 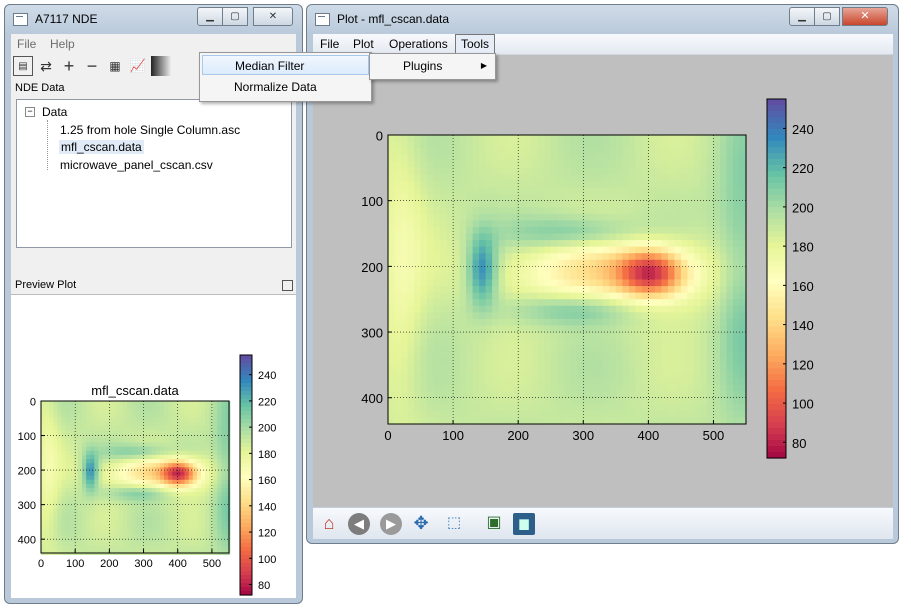 What do you see at coordinates (524, 524) in the screenshot?
I see `save-icon: ▆` at bounding box center [524, 524].